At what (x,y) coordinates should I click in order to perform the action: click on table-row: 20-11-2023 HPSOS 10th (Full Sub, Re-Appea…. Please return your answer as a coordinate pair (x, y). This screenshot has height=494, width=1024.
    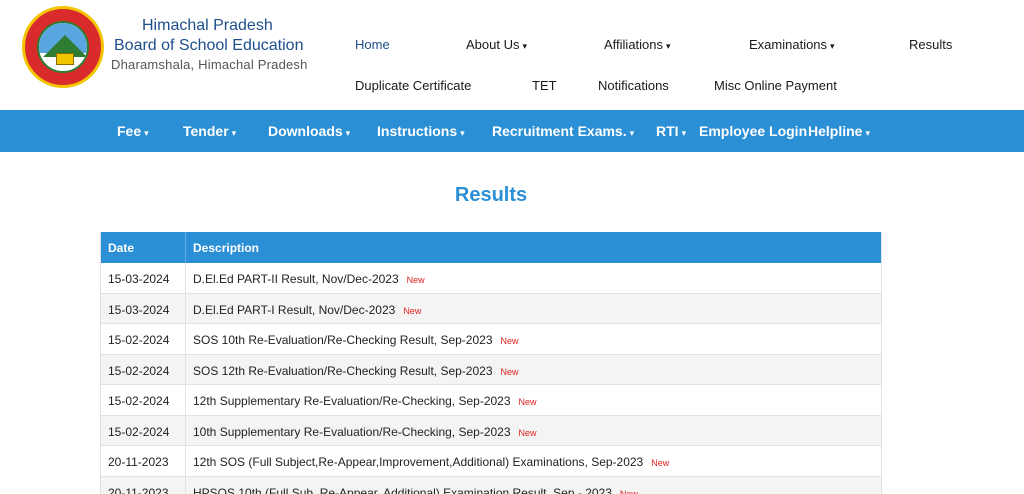
    Looking at the image, I should click on (491, 485).